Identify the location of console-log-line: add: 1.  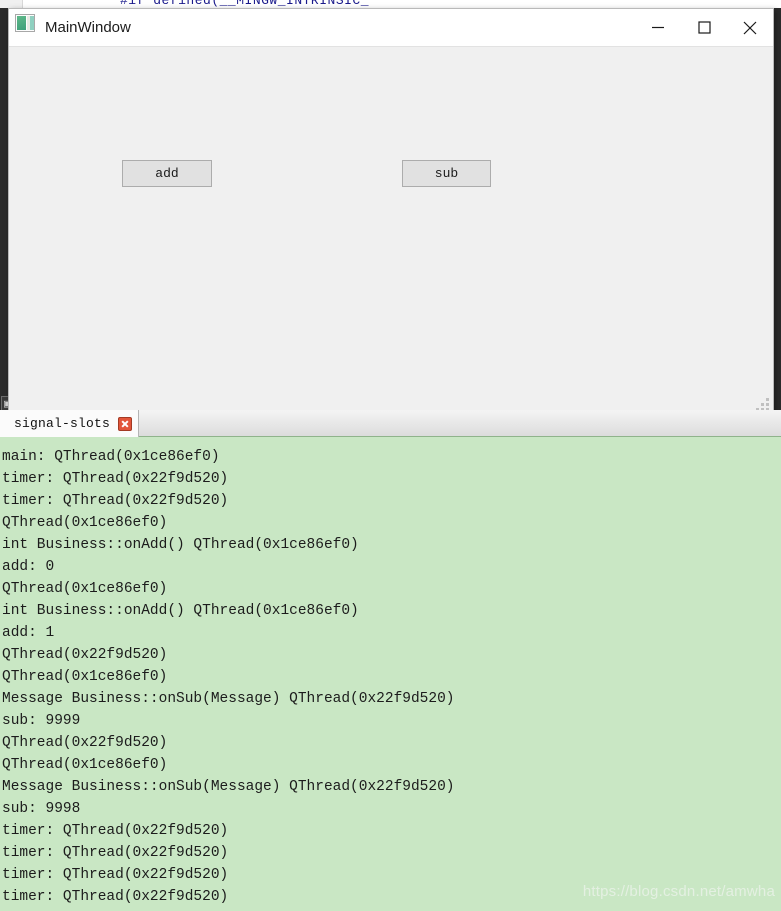
(28, 633).